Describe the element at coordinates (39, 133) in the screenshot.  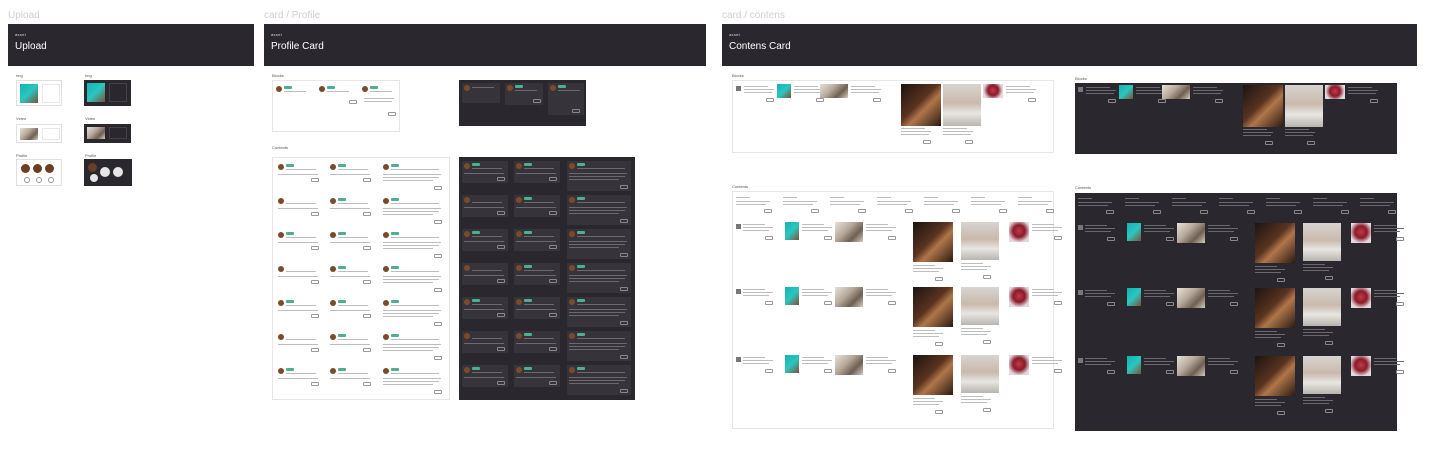
I see `upload-video-light` at that location.